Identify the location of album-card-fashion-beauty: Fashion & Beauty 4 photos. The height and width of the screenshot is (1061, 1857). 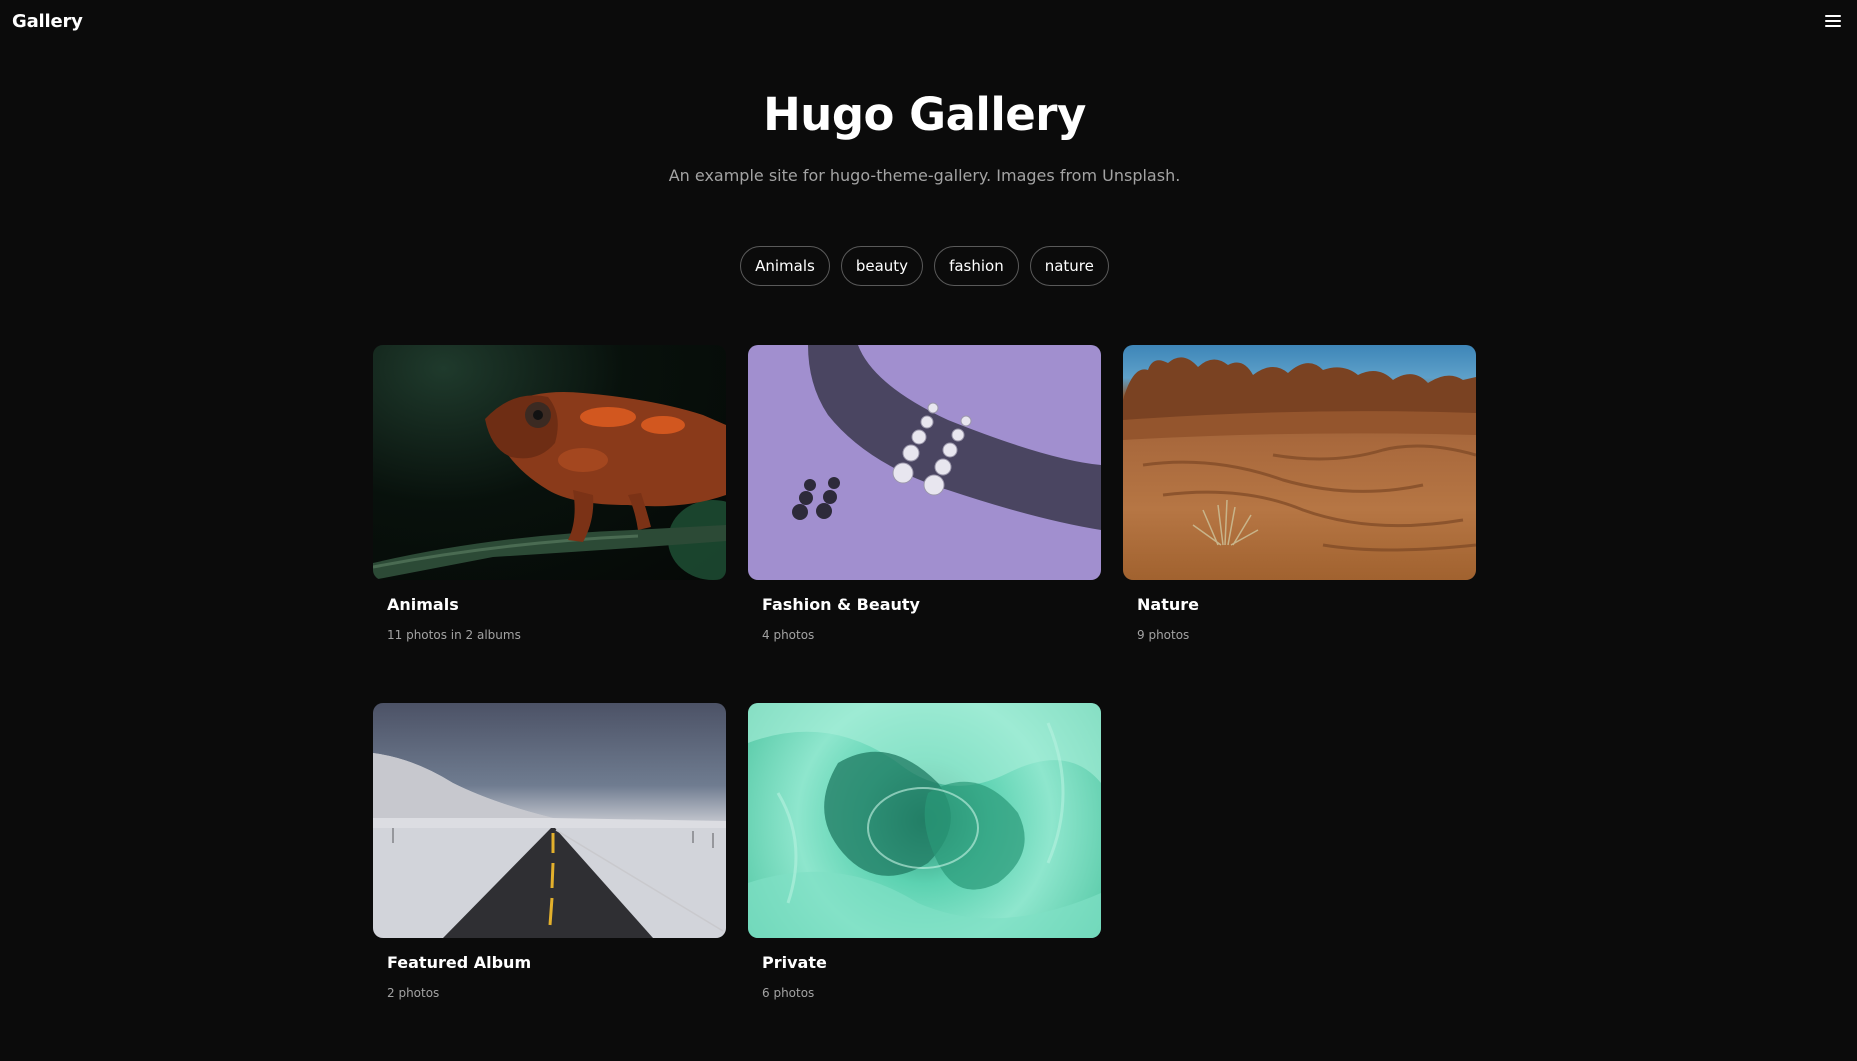
(924, 524).